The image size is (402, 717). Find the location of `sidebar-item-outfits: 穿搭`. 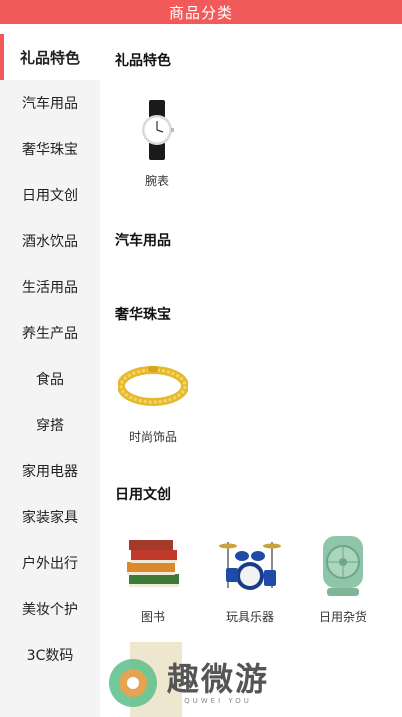

sidebar-item-outfits: 穿搭 is located at coordinates (50, 425).